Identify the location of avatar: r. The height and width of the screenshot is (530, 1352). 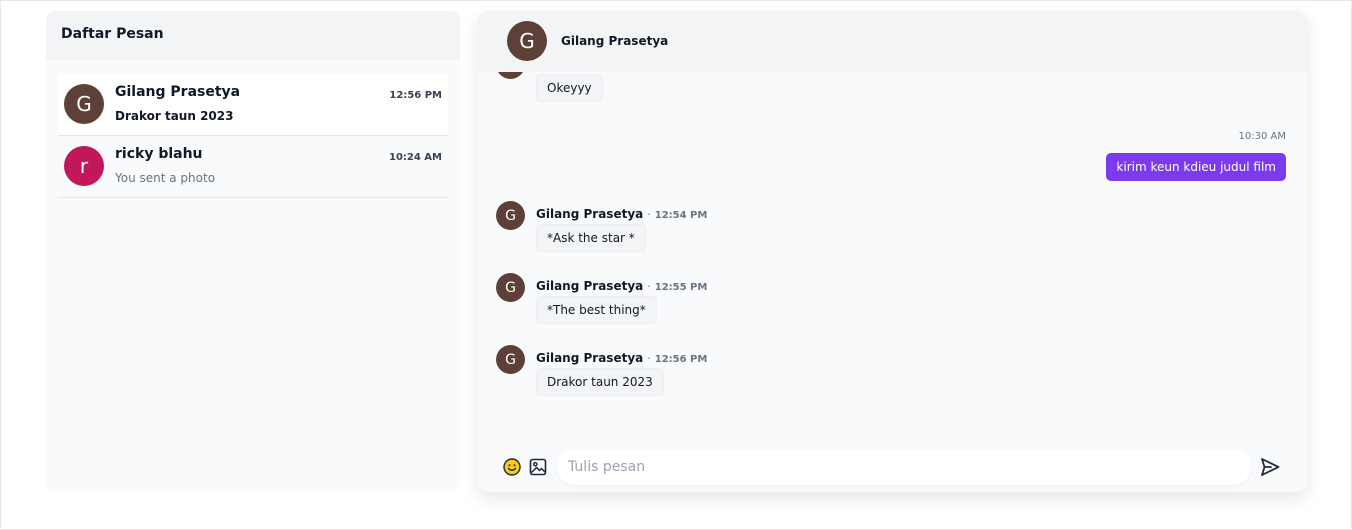
(84, 166).